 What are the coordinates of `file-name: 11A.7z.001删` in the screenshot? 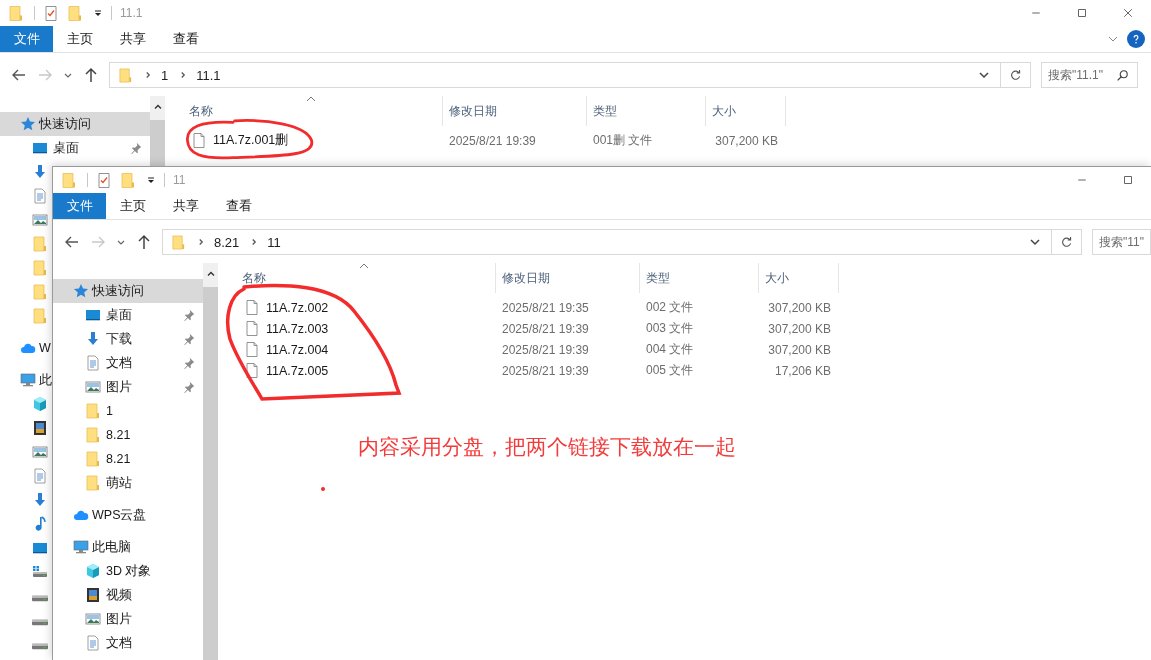 It's located at (251, 140).